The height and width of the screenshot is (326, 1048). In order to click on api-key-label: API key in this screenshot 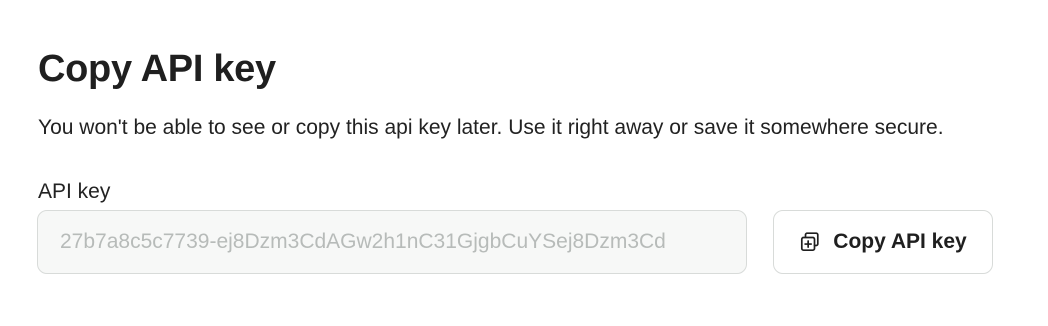, I will do `click(74, 191)`.